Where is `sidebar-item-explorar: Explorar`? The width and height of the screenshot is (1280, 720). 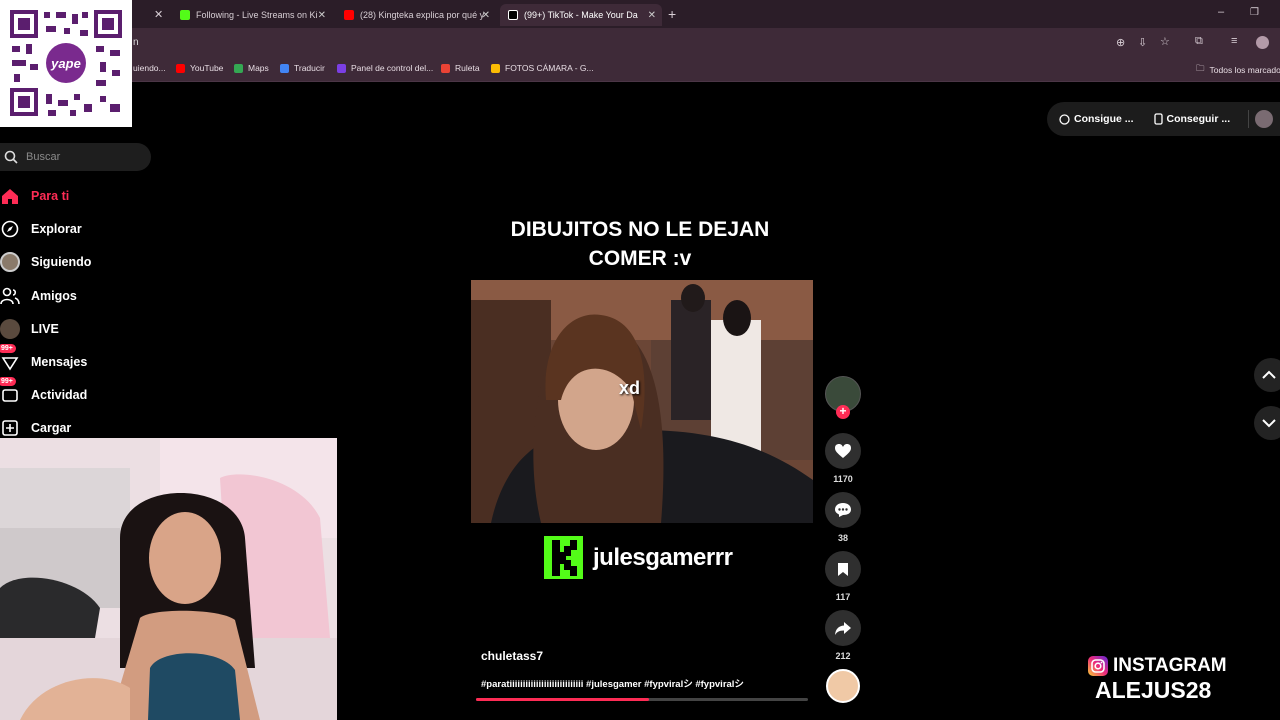
sidebar-item-explorar: Explorar is located at coordinates (41, 229).